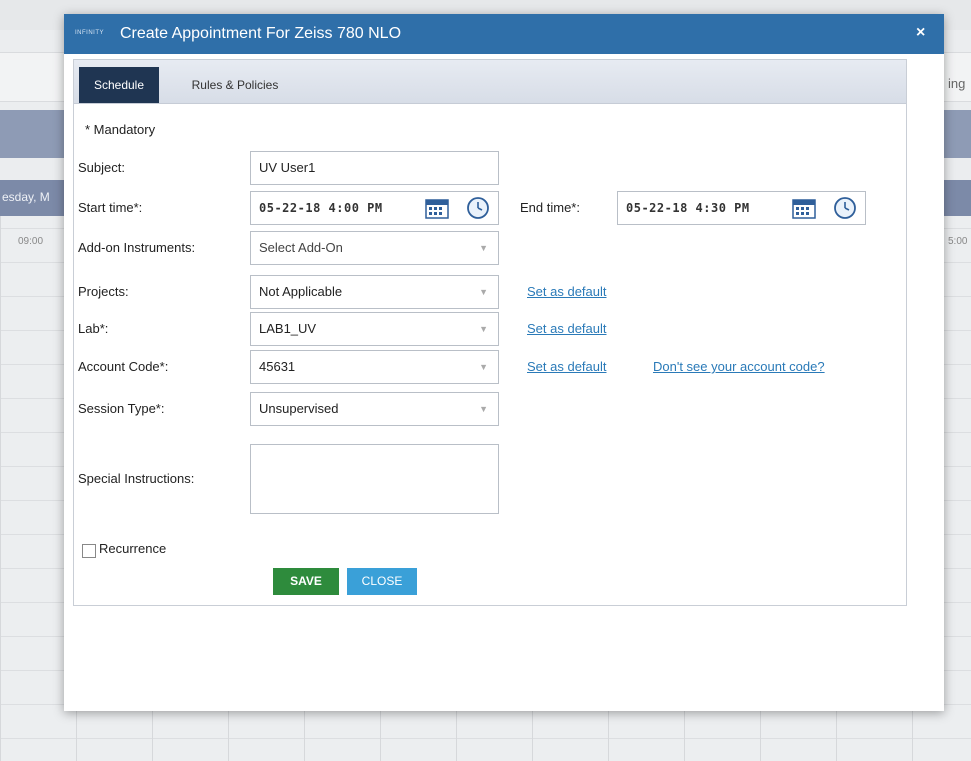 Image resolution: width=971 pixels, height=761 pixels. Describe the element at coordinates (261, 33) in the screenshot. I see `dialog-title: Create Appointment For Zeiss 780 NLO` at that location.